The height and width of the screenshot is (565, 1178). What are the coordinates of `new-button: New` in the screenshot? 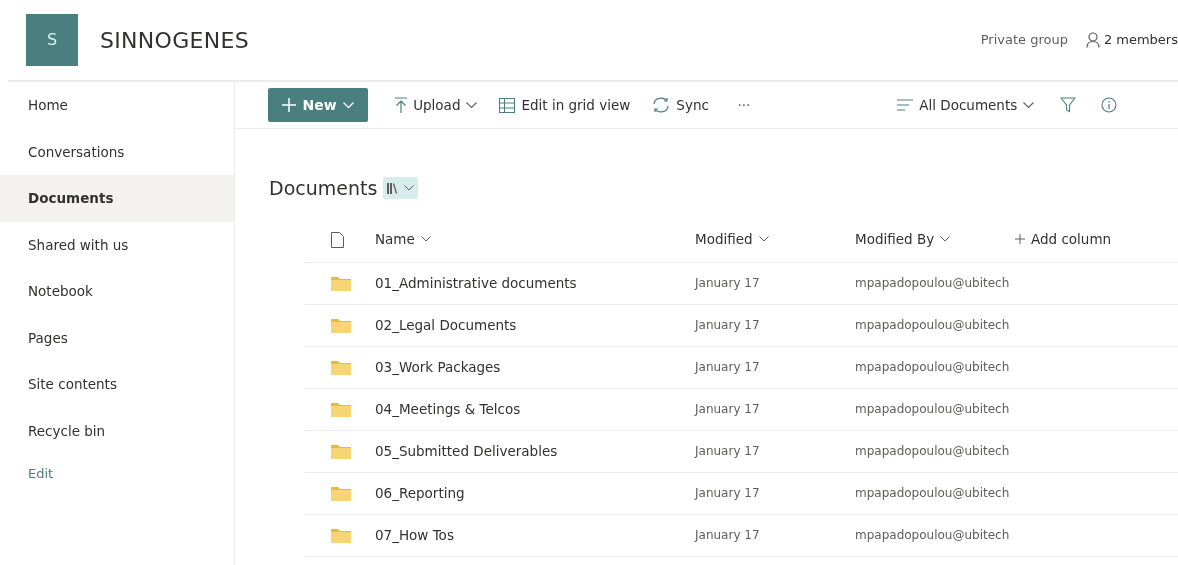 It's located at (318, 105).